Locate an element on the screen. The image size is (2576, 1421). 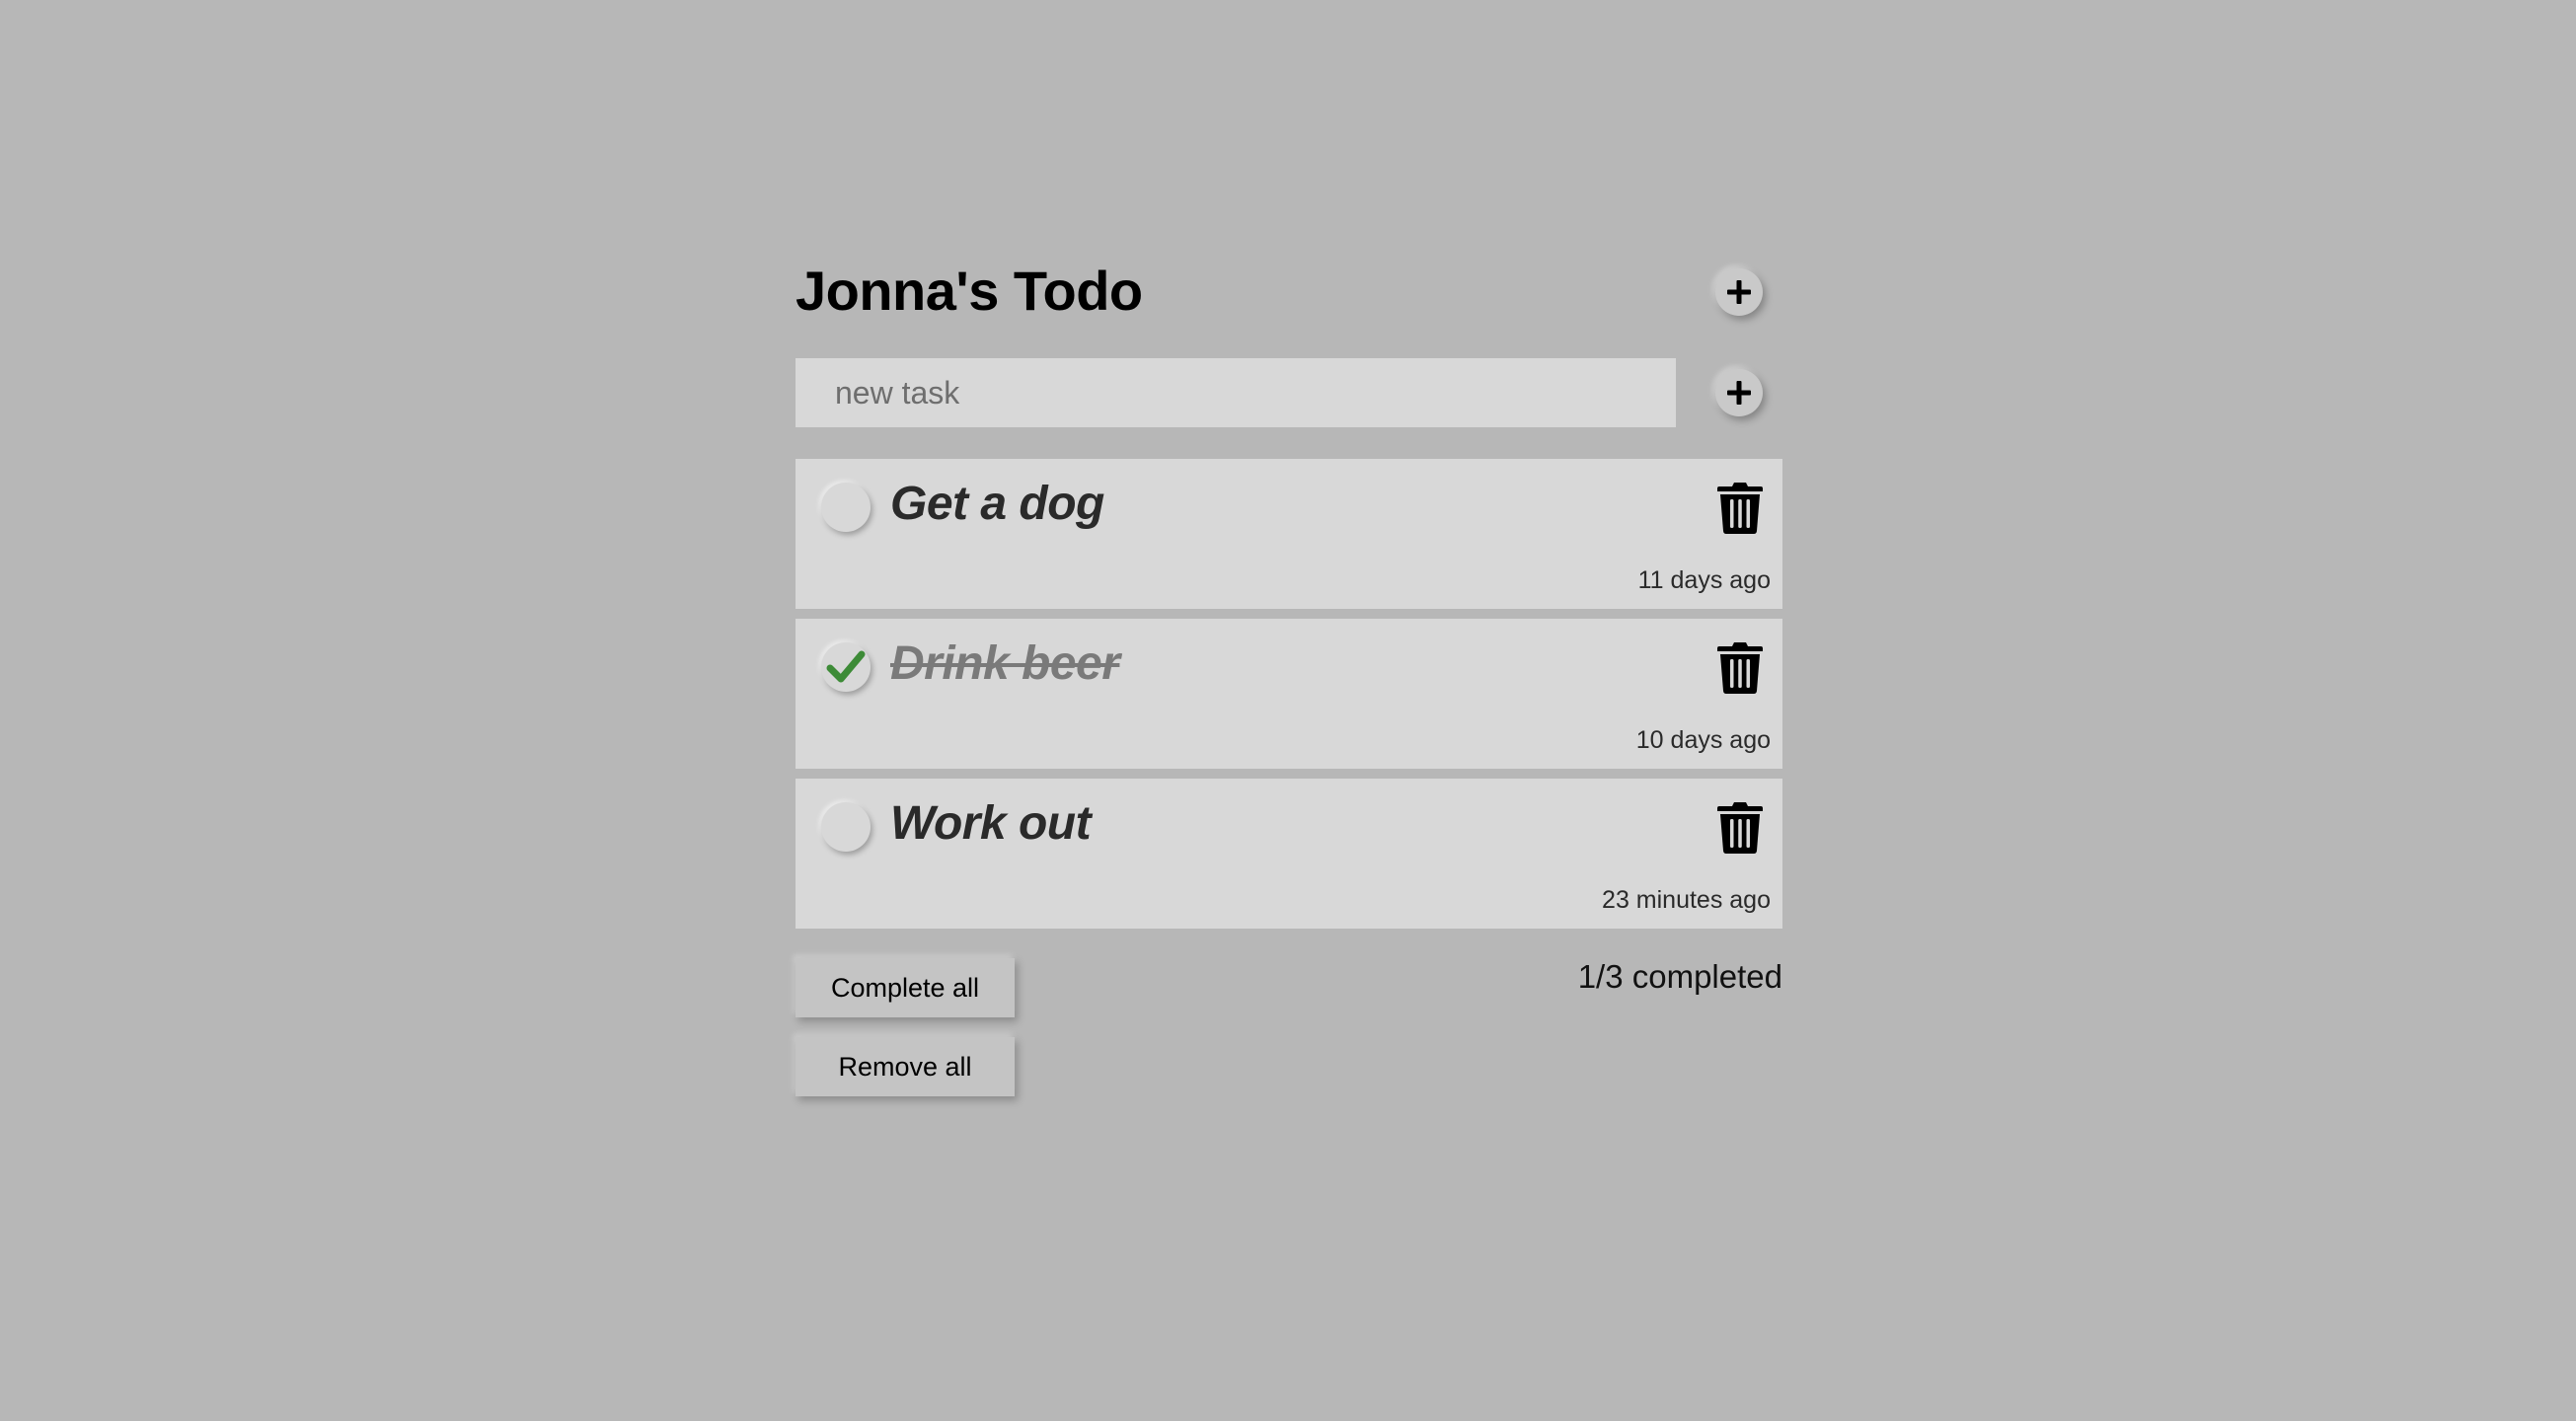
task-timestamp: 23 minutes ago is located at coordinates (1686, 900).